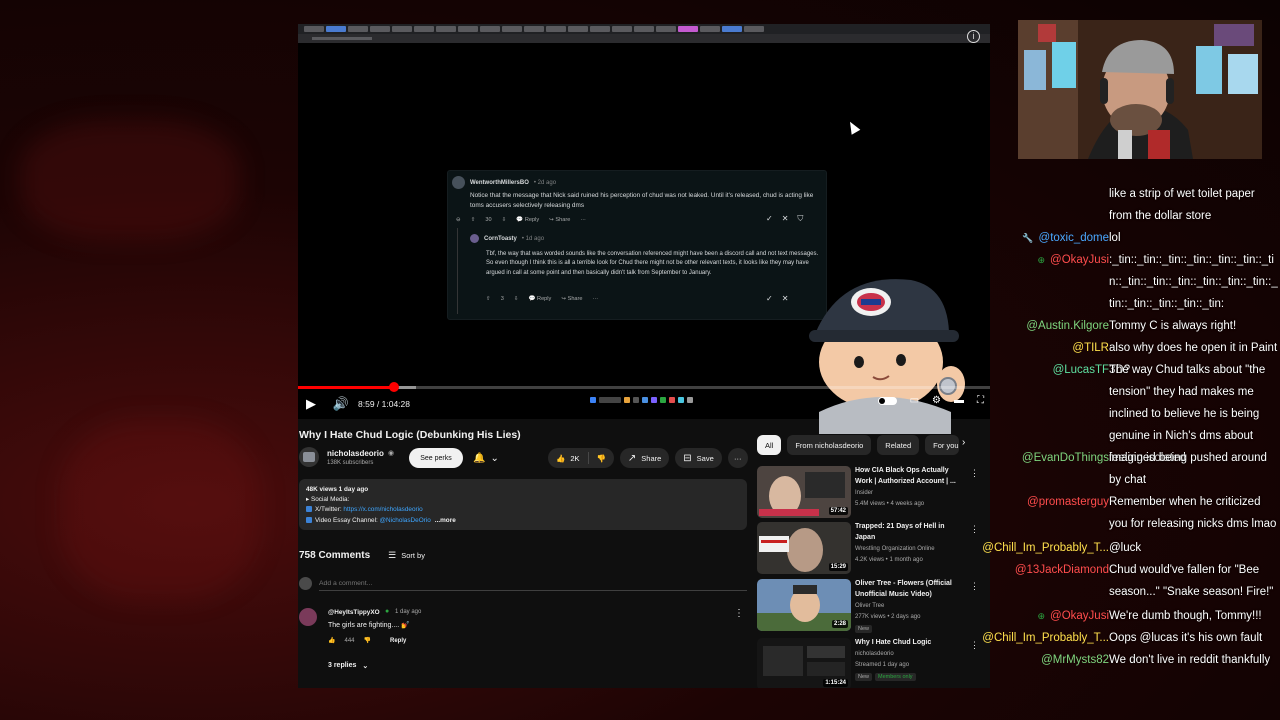 This screenshot has width=1280, height=720. Describe the element at coordinates (644, 387) in the screenshot. I see `progress-bar` at that location.